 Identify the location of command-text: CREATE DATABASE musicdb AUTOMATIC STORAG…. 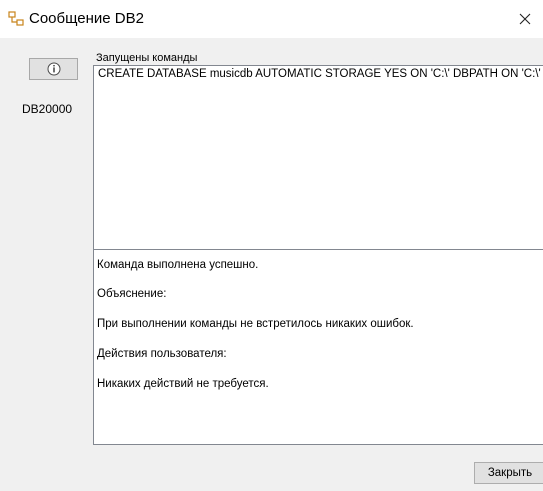
(320, 74).